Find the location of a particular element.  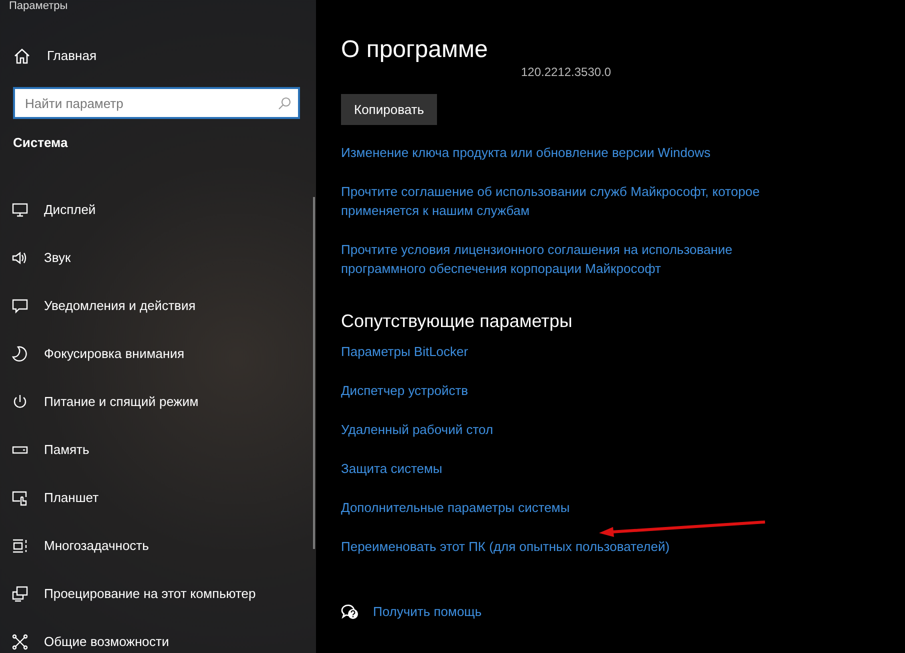

power-icon is located at coordinates (20, 402).